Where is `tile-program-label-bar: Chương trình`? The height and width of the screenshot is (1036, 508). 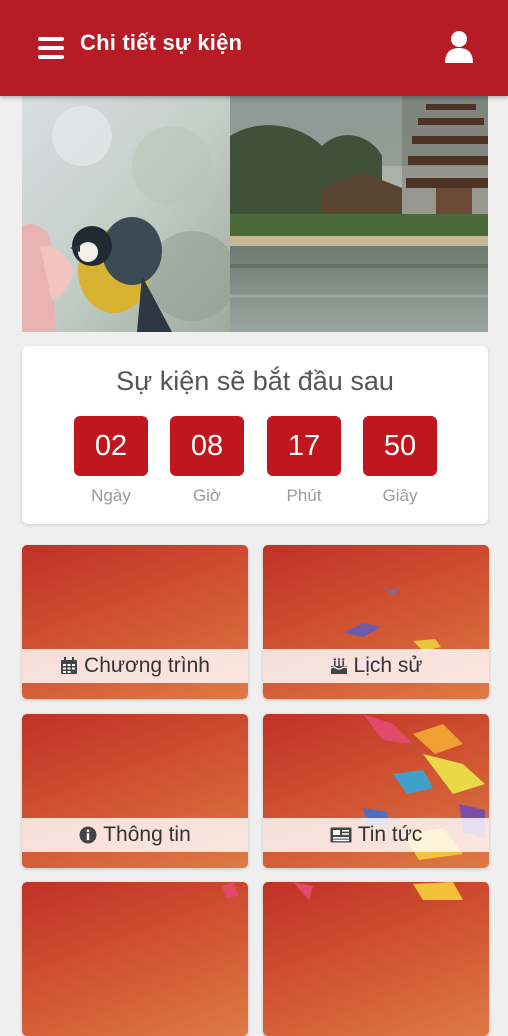
tile-program-label-bar: Chương trình is located at coordinates (135, 666).